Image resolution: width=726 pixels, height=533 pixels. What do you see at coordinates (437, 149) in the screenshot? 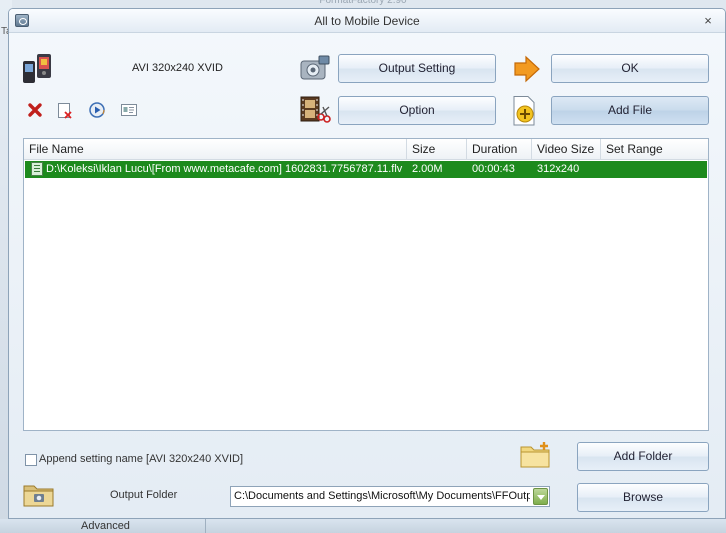
I see `column-header-size: Size` at bounding box center [437, 149].